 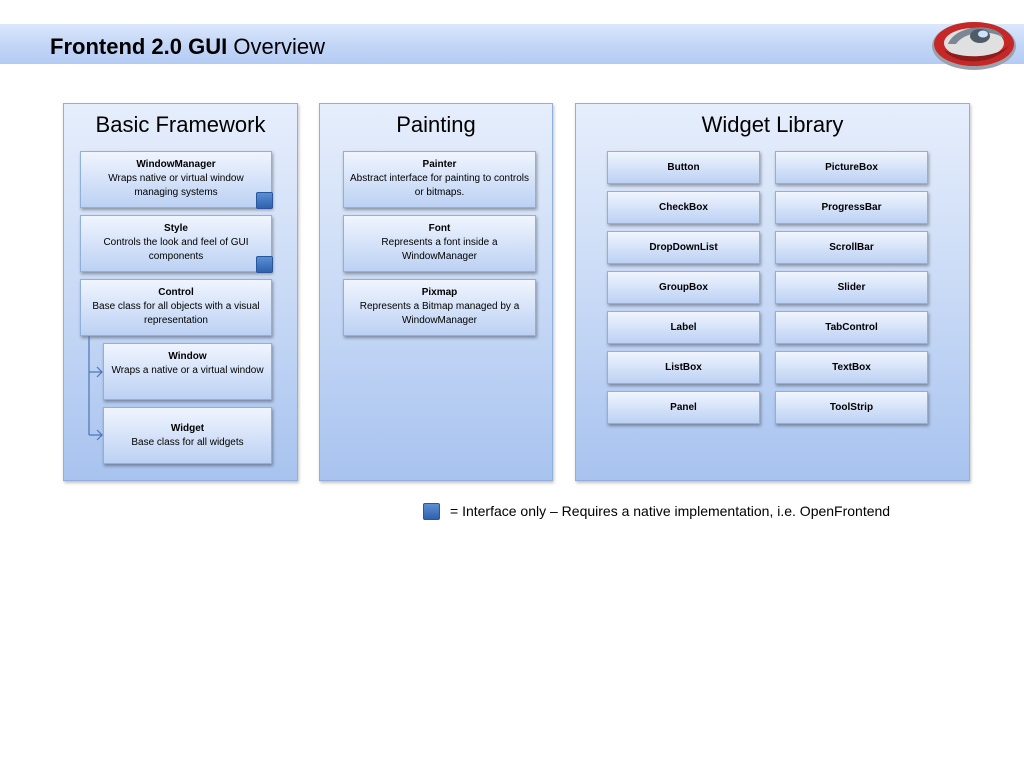 What do you see at coordinates (176, 164) in the screenshot?
I see `box-name: WindowManager` at bounding box center [176, 164].